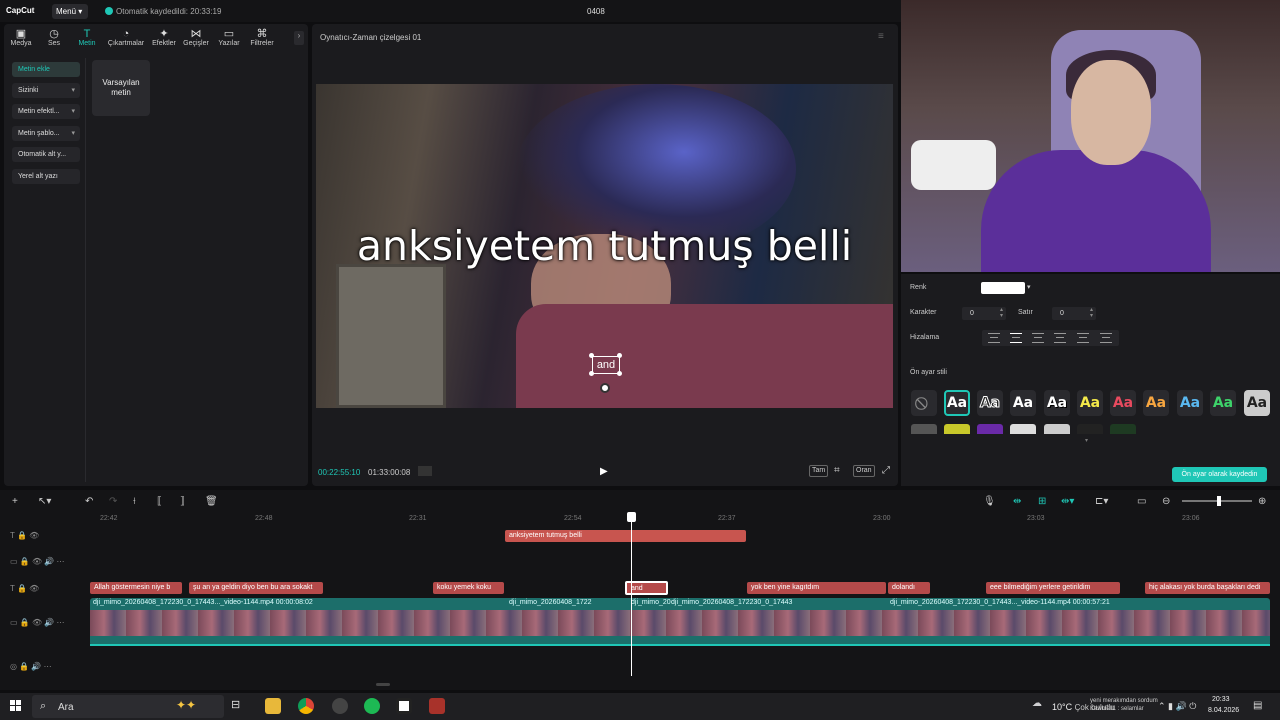  Describe the element at coordinates (631, 594) in the screenshot. I see `playhead` at that location.